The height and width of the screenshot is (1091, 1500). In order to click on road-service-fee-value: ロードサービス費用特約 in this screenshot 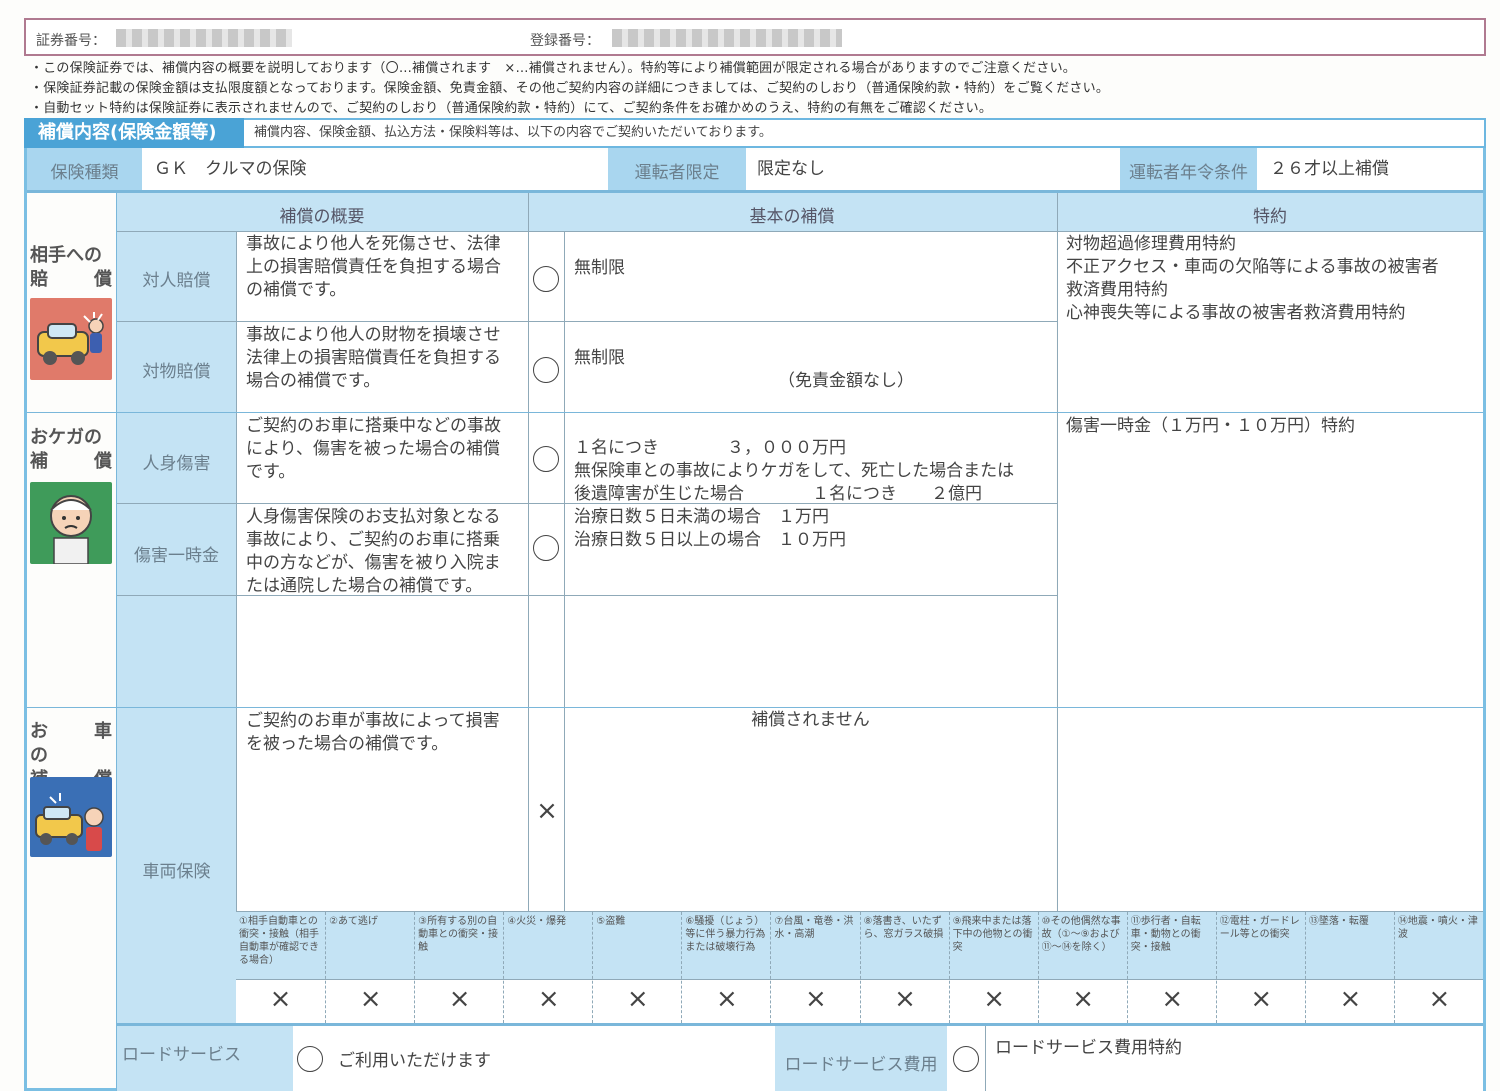, I will do `click(1088, 1048)`.